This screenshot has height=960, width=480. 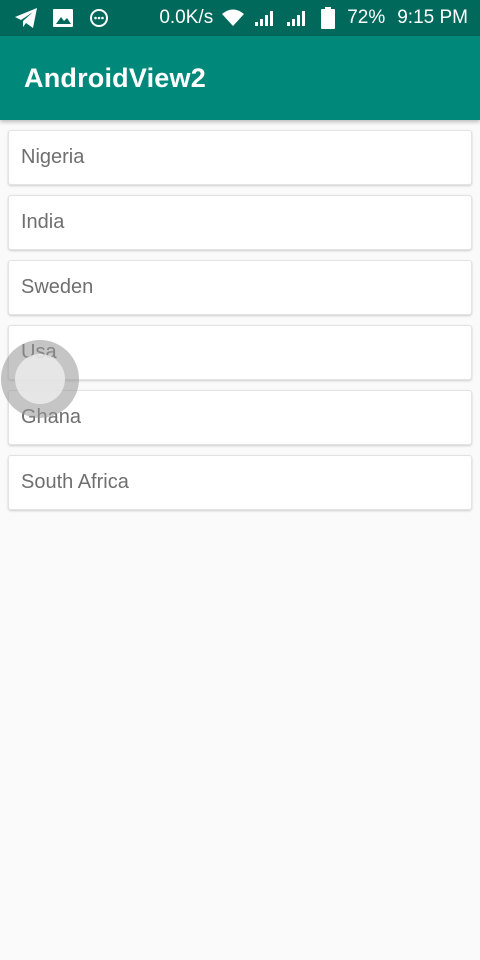 I want to click on list-item-label: Ghana, so click(x=51, y=417).